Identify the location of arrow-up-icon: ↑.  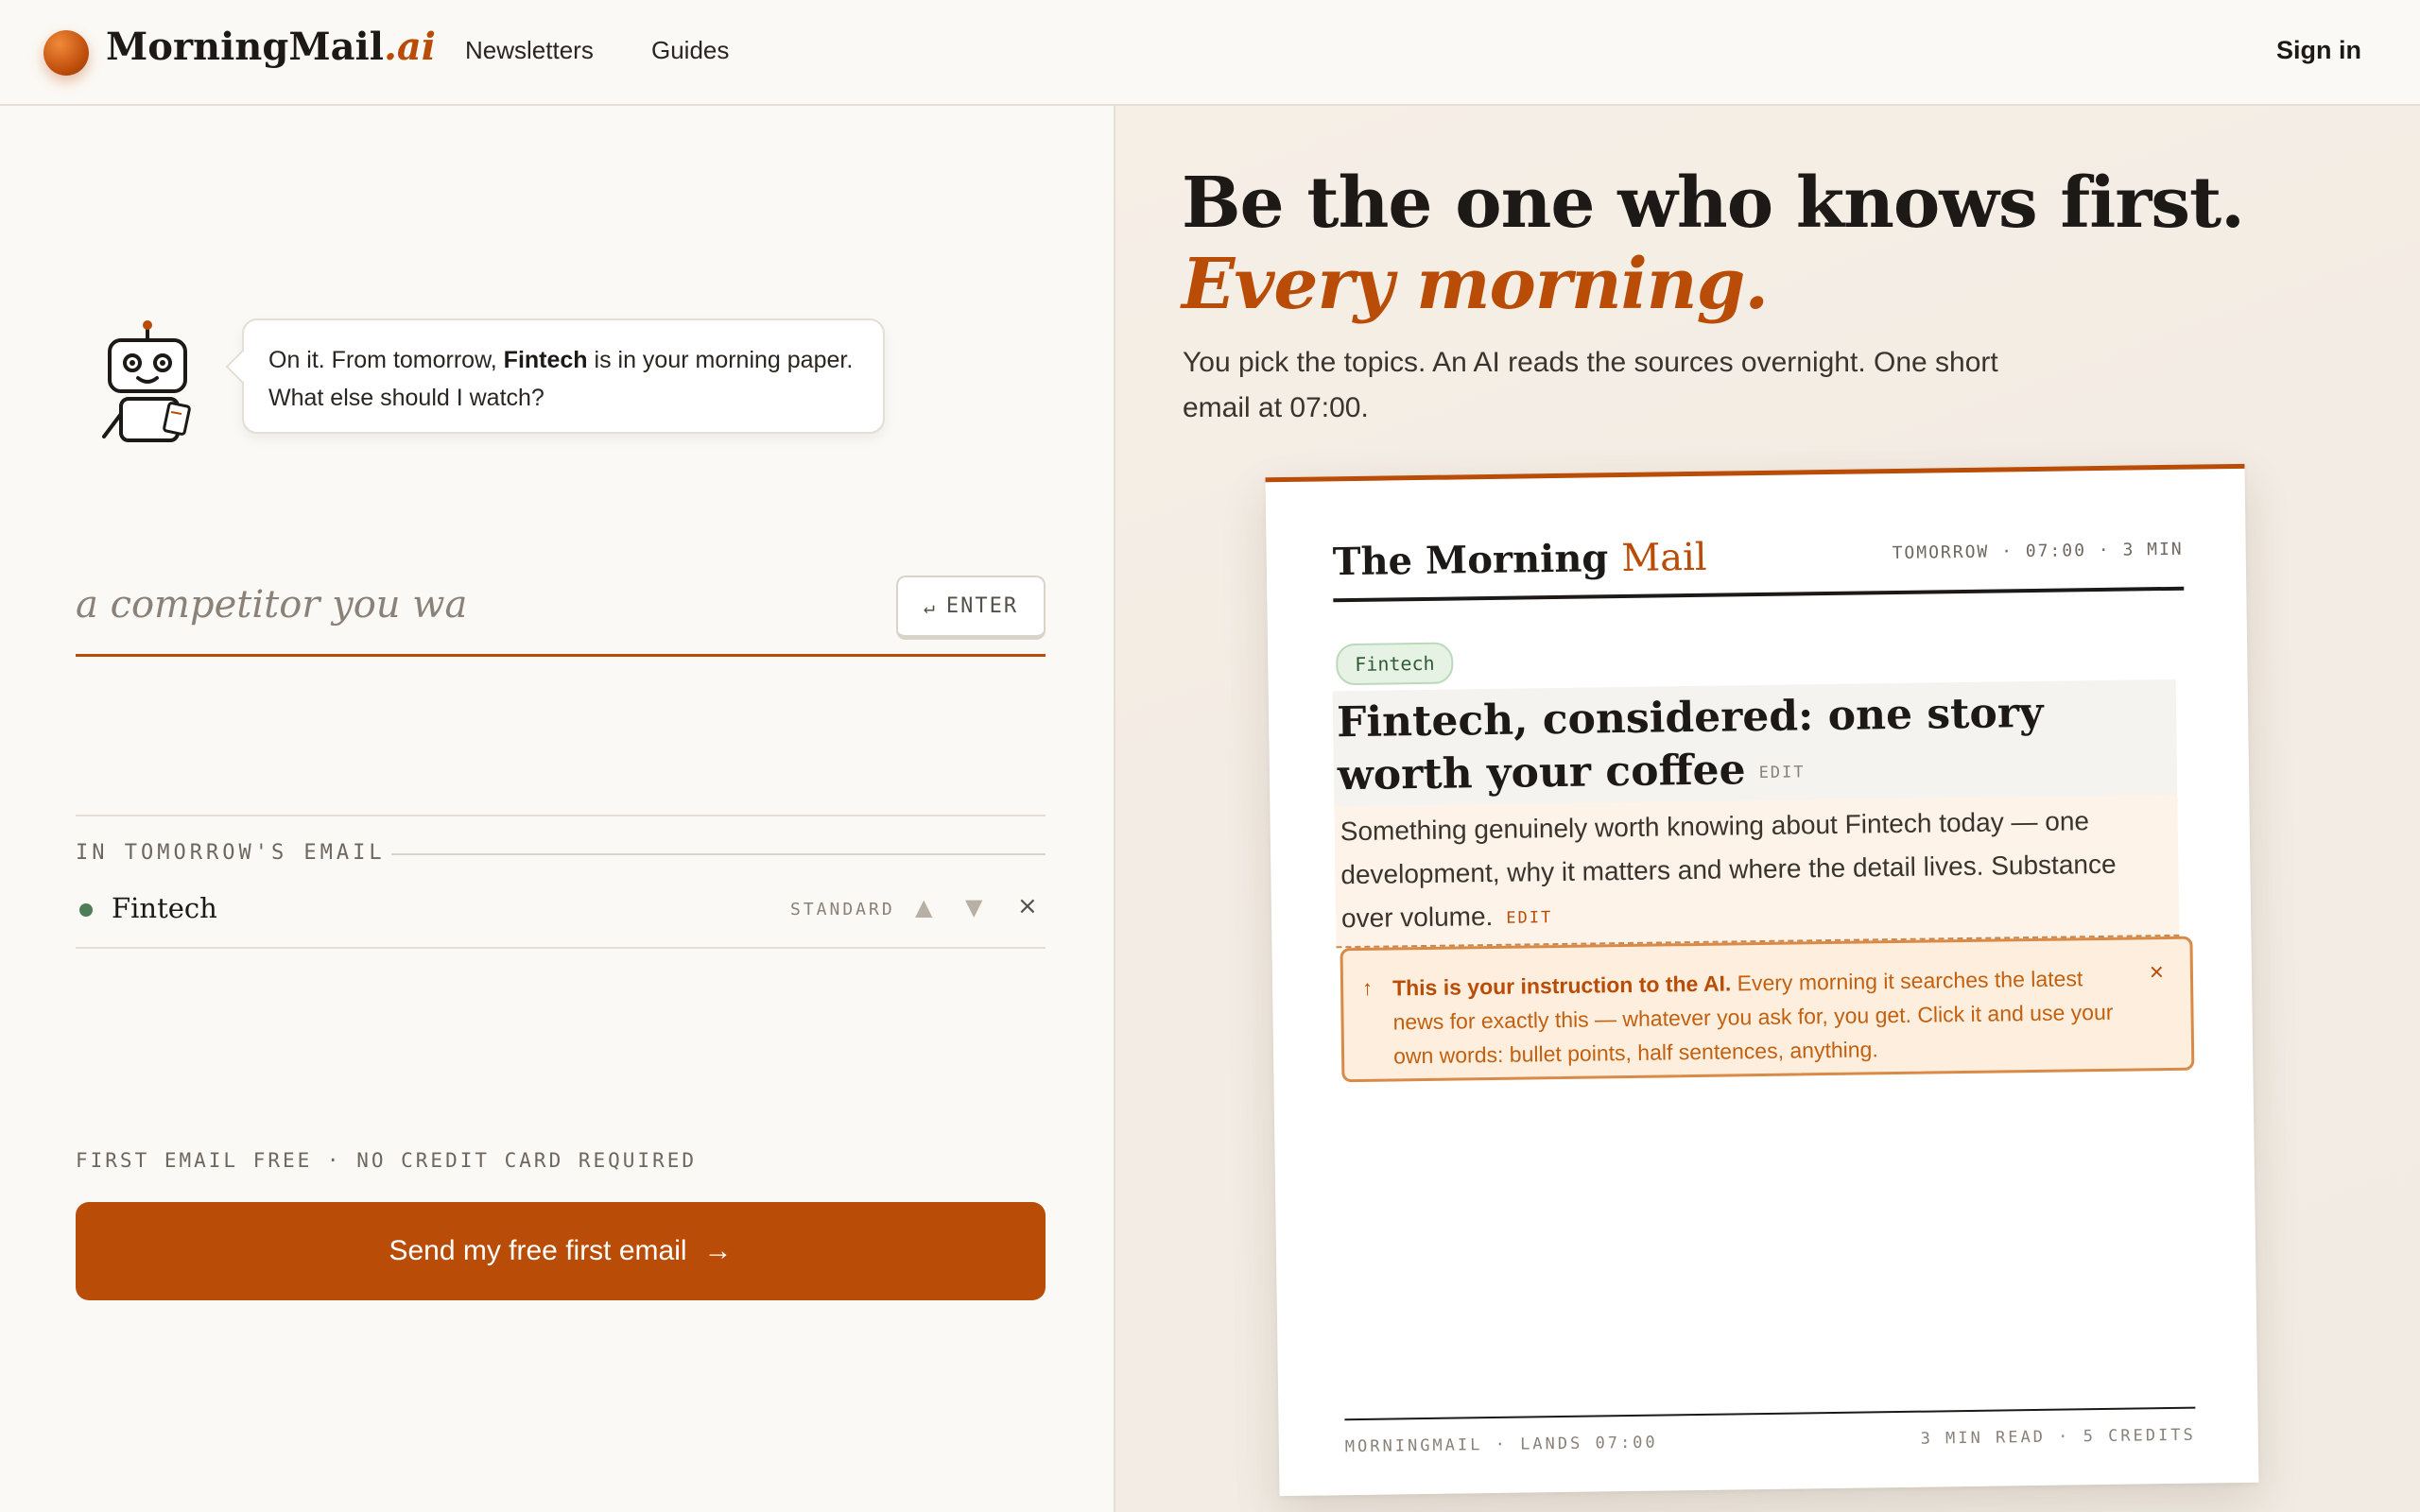
(1367, 987).